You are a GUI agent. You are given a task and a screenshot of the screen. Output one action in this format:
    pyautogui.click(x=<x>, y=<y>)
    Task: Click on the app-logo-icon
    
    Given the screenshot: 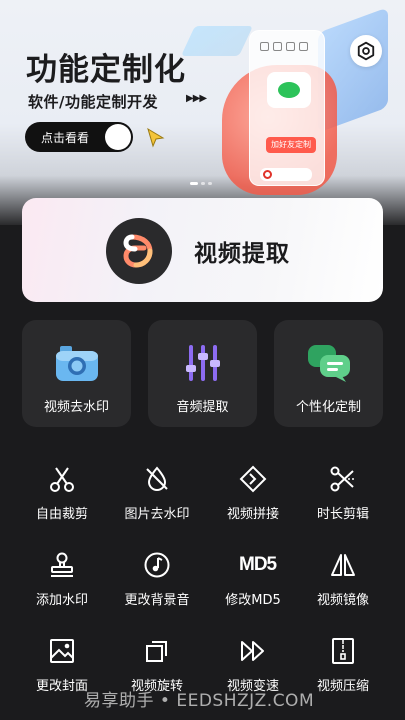 What is the action you would take?
    pyautogui.click(x=139, y=251)
    